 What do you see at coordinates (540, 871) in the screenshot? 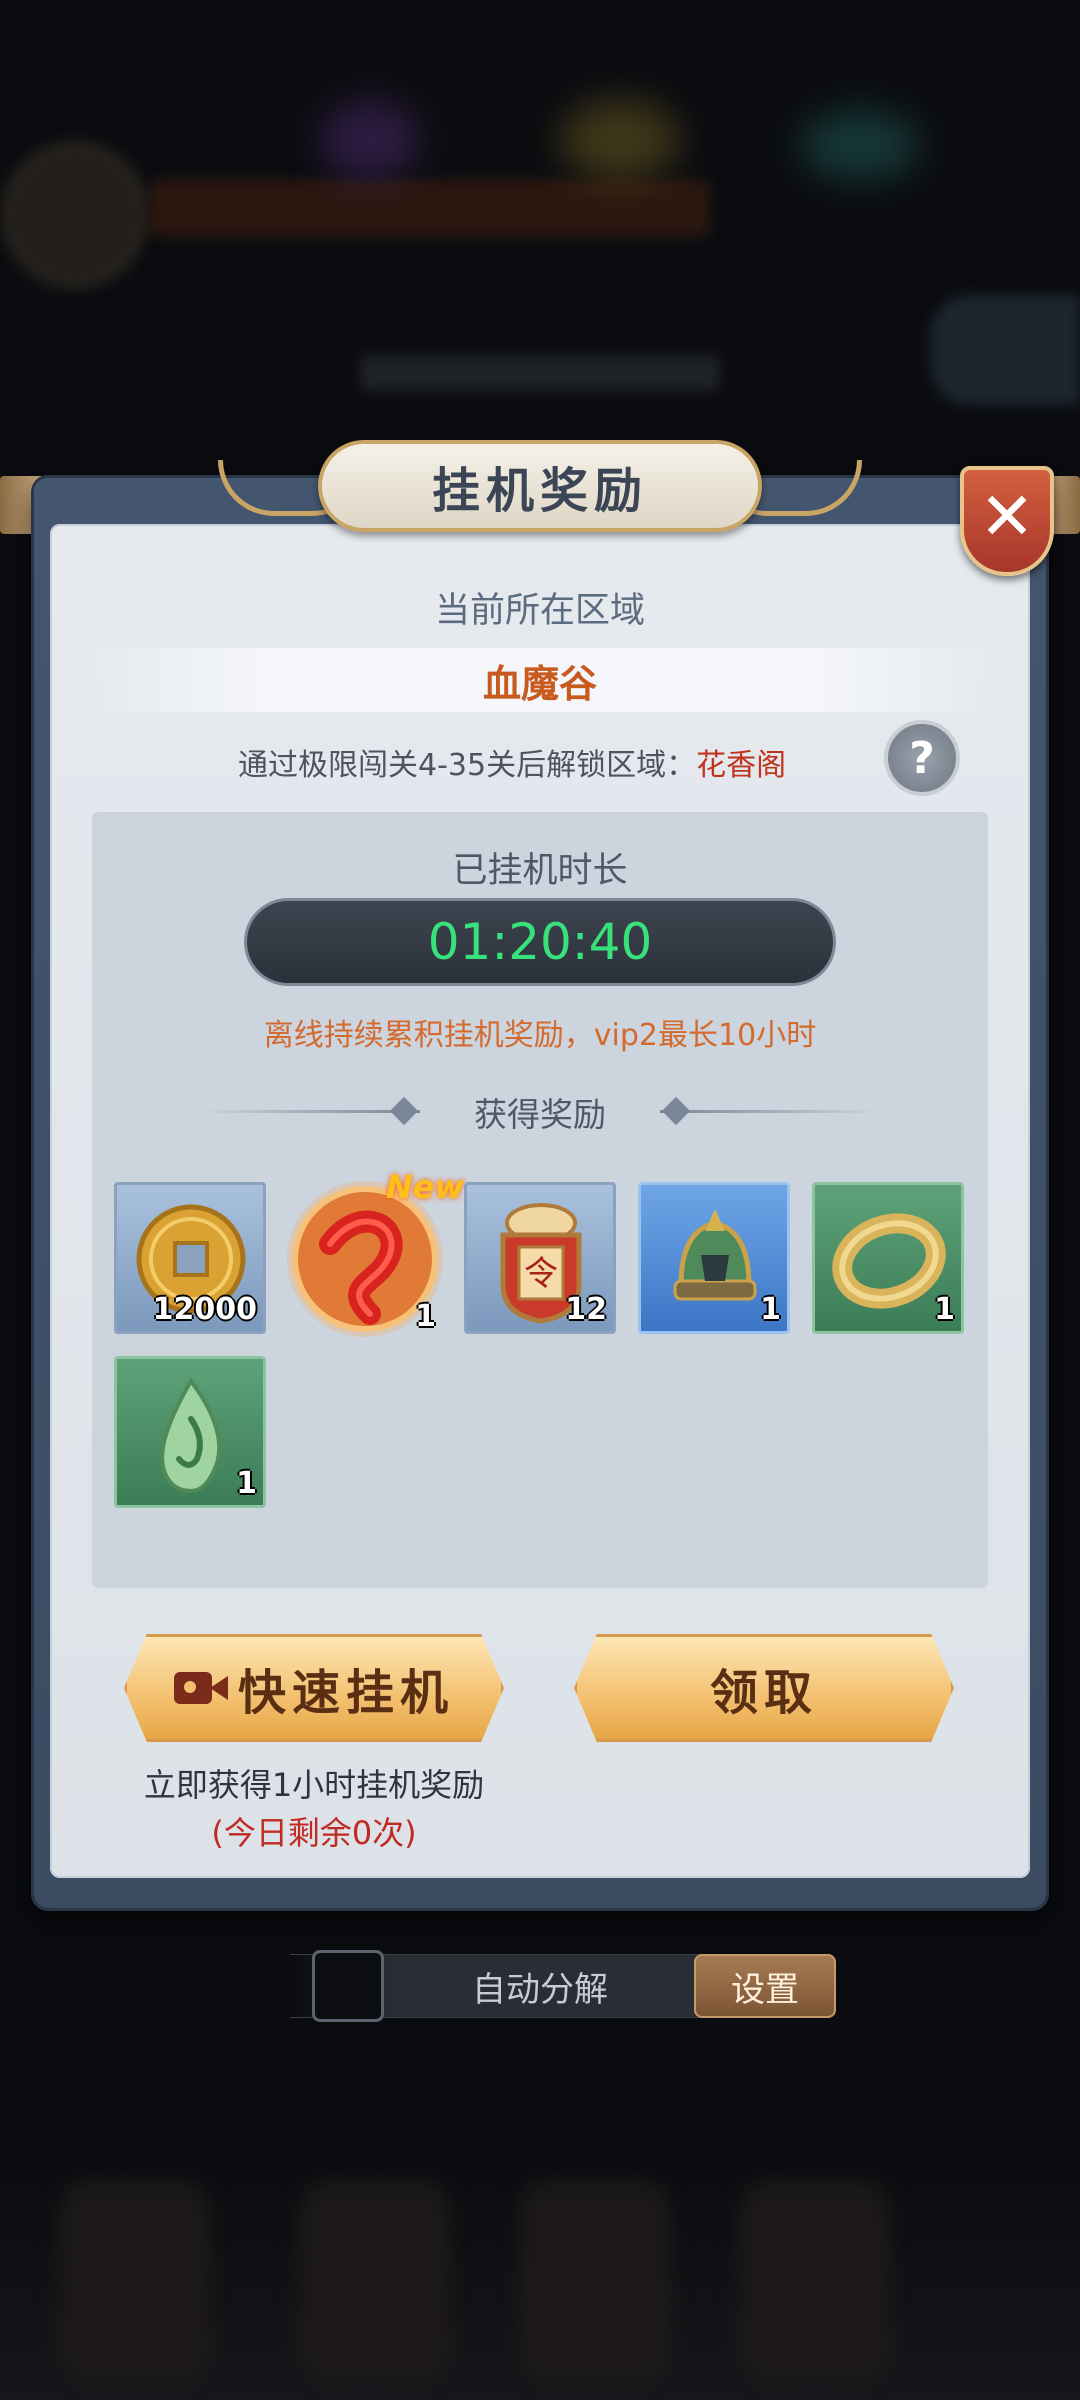
I see `idle-duration-label: 已挂机时长` at bounding box center [540, 871].